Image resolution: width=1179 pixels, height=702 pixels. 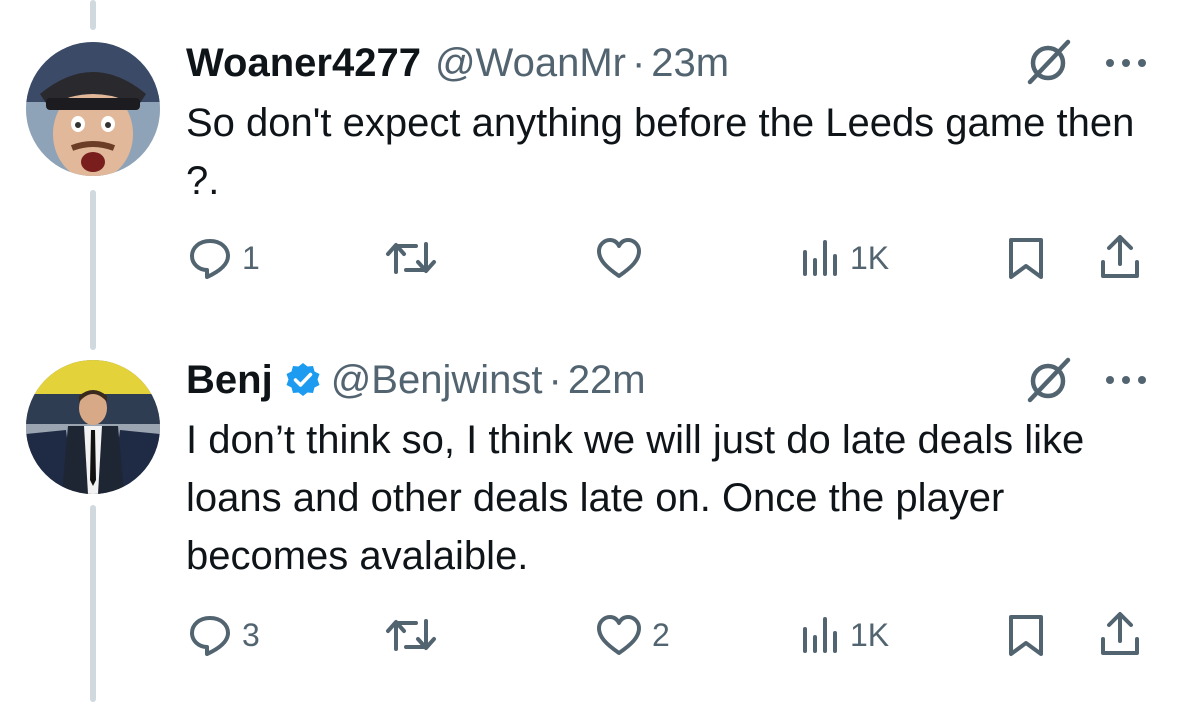 I want to click on reply-button: 3, so click(x=224, y=635).